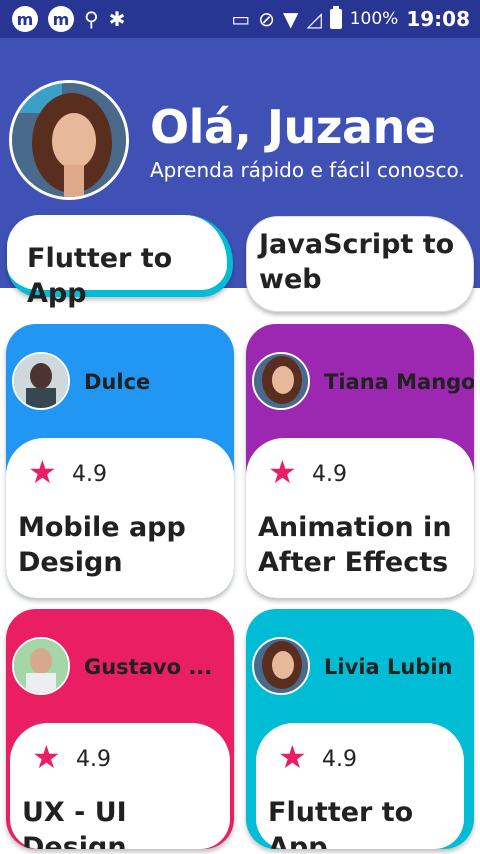  I want to click on greeting-subtitle: Aprenda rápido e fácil conosco., so click(307, 170).